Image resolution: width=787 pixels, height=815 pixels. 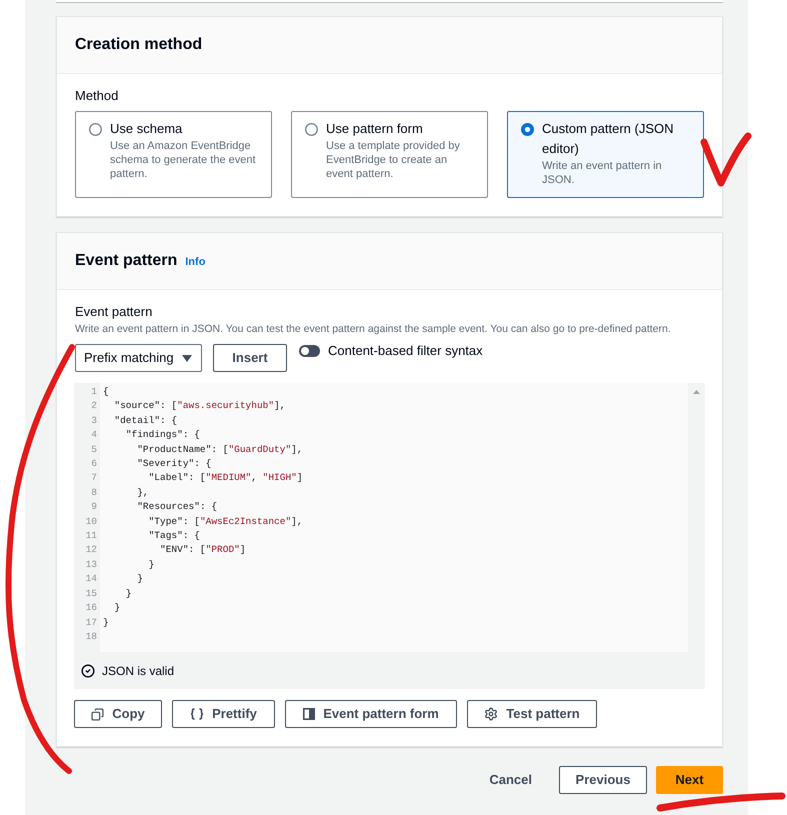 What do you see at coordinates (187, 358) in the screenshot?
I see `caret-down-icon` at bounding box center [187, 358].